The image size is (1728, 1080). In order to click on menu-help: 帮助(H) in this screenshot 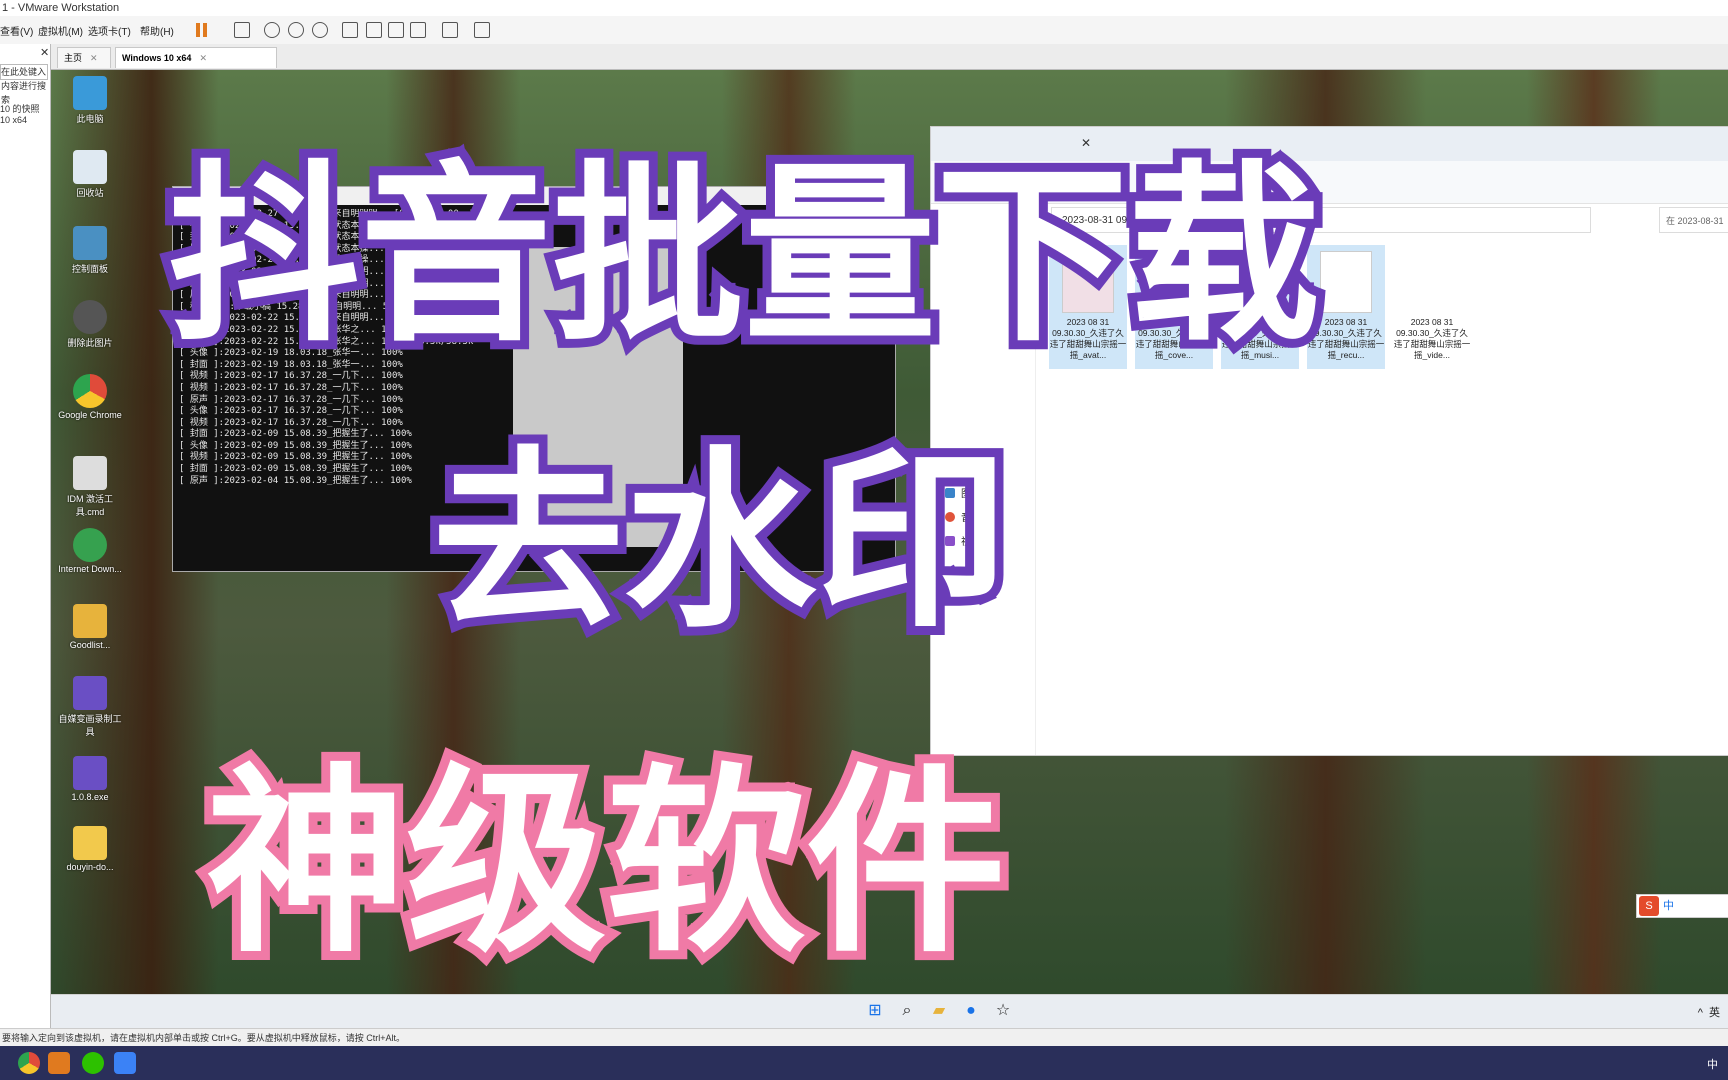, I will do `click(157, 30)`.